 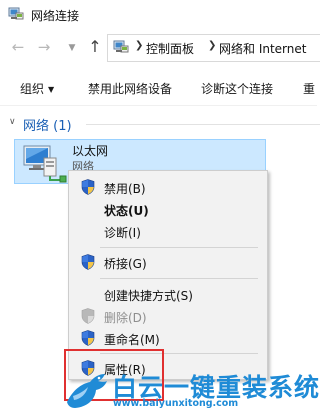 I want to click on title-bar: 网络连接, so click(x=158, y=15).